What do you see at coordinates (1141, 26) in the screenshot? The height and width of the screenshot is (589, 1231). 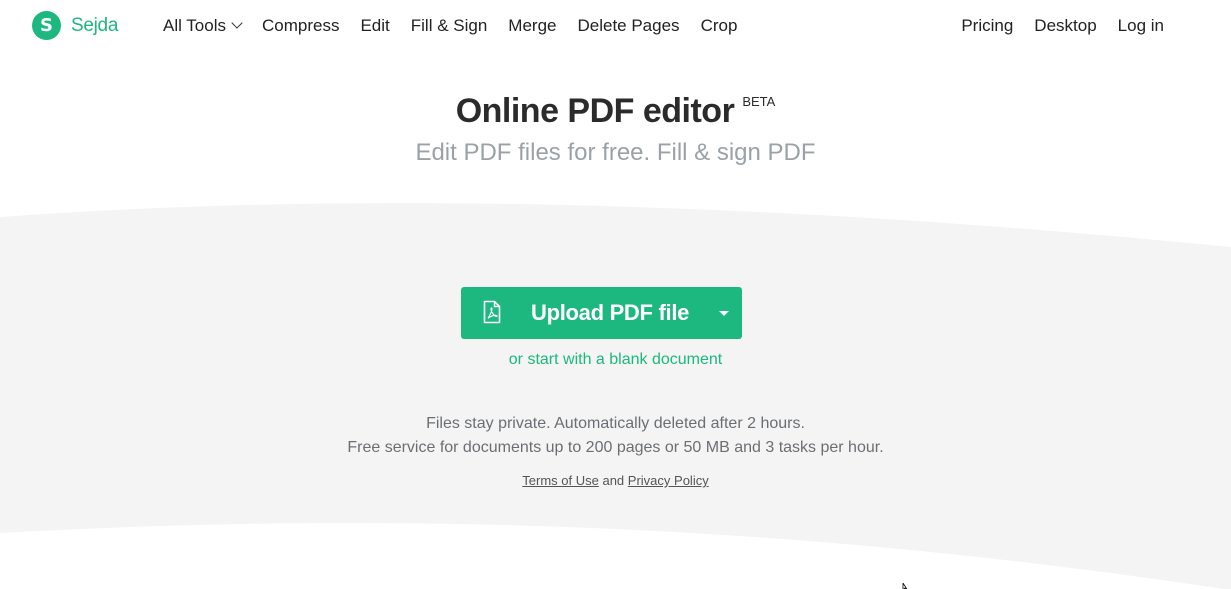 I see `nav-login: Log in` at bounding box center [1141, 26].